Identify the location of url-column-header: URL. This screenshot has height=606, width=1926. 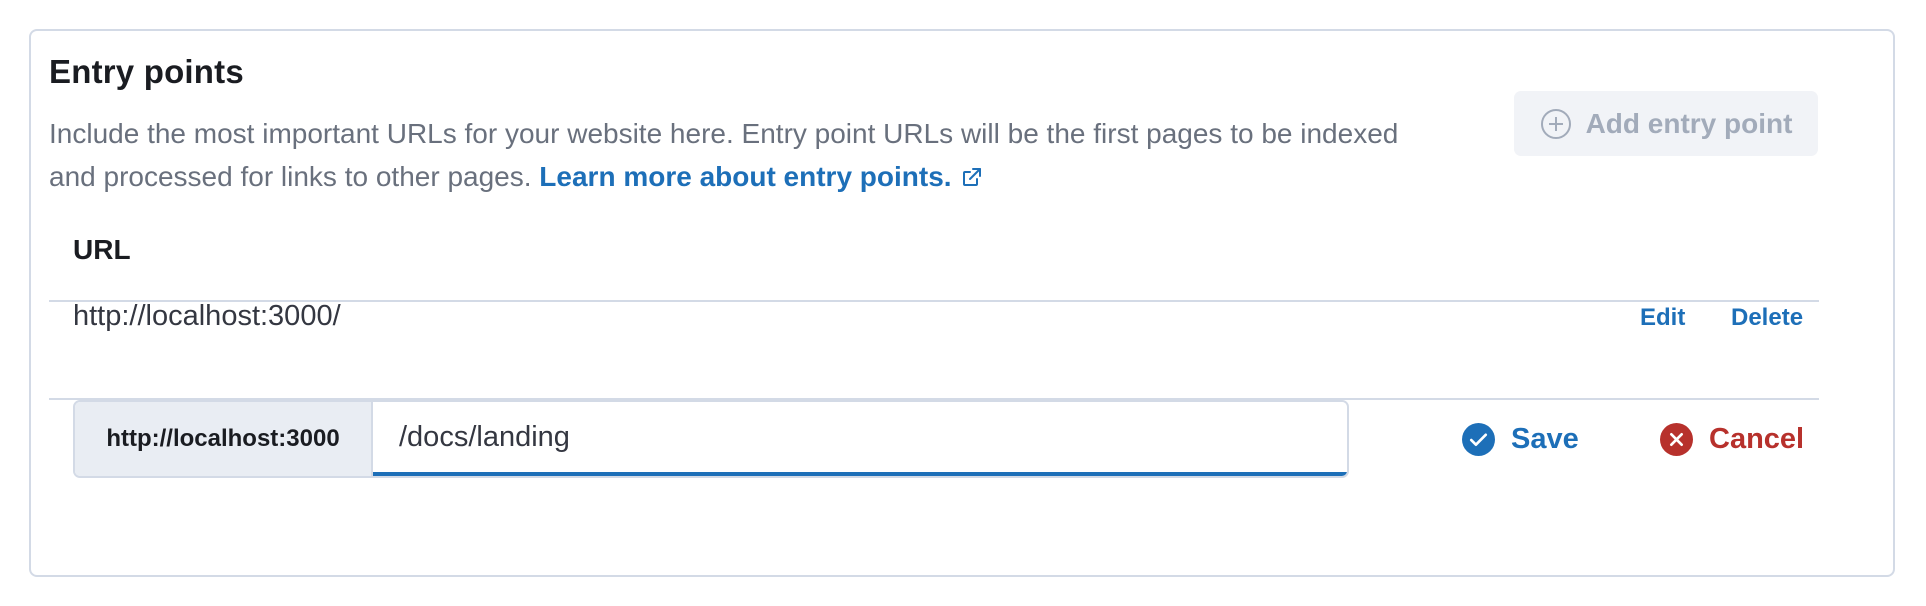
(102, 249).